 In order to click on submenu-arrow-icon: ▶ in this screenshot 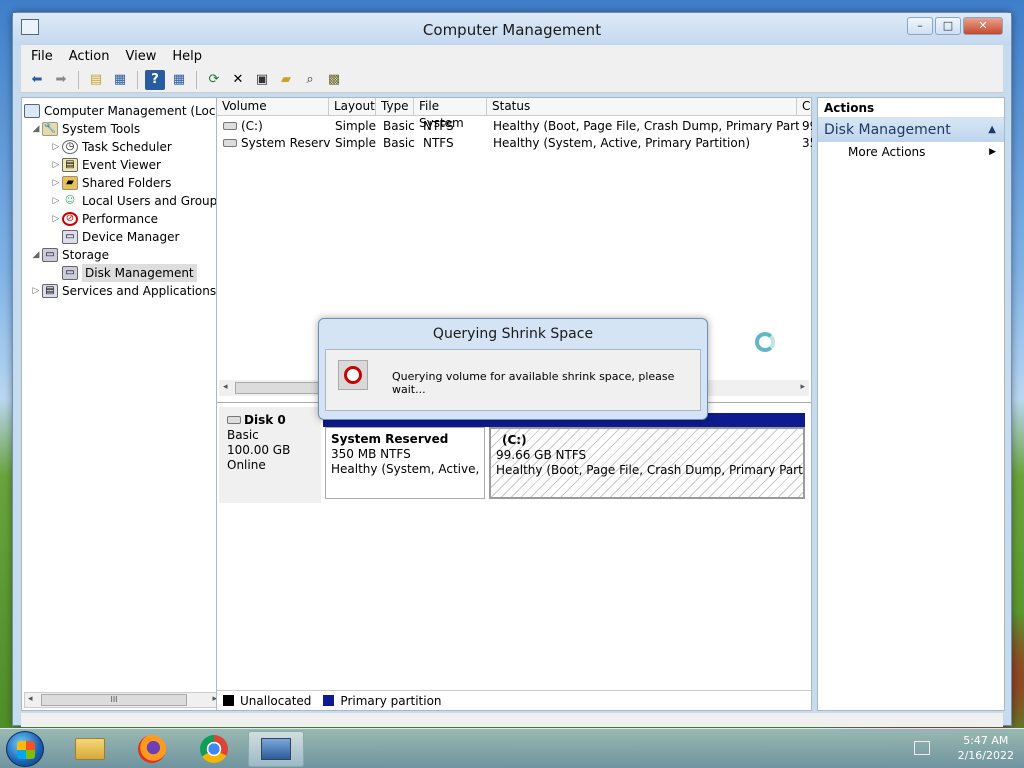, I will do `click(992, 152)`.